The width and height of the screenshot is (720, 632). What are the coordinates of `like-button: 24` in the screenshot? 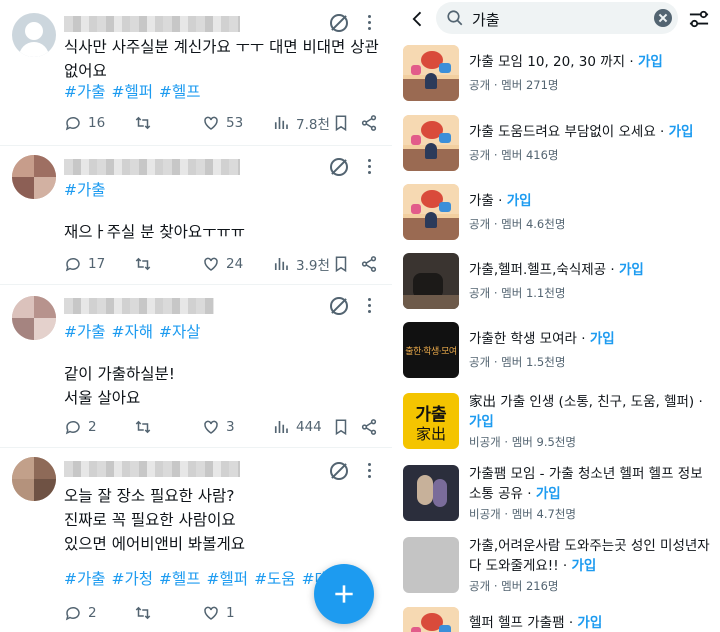 It's located at (222, 264).